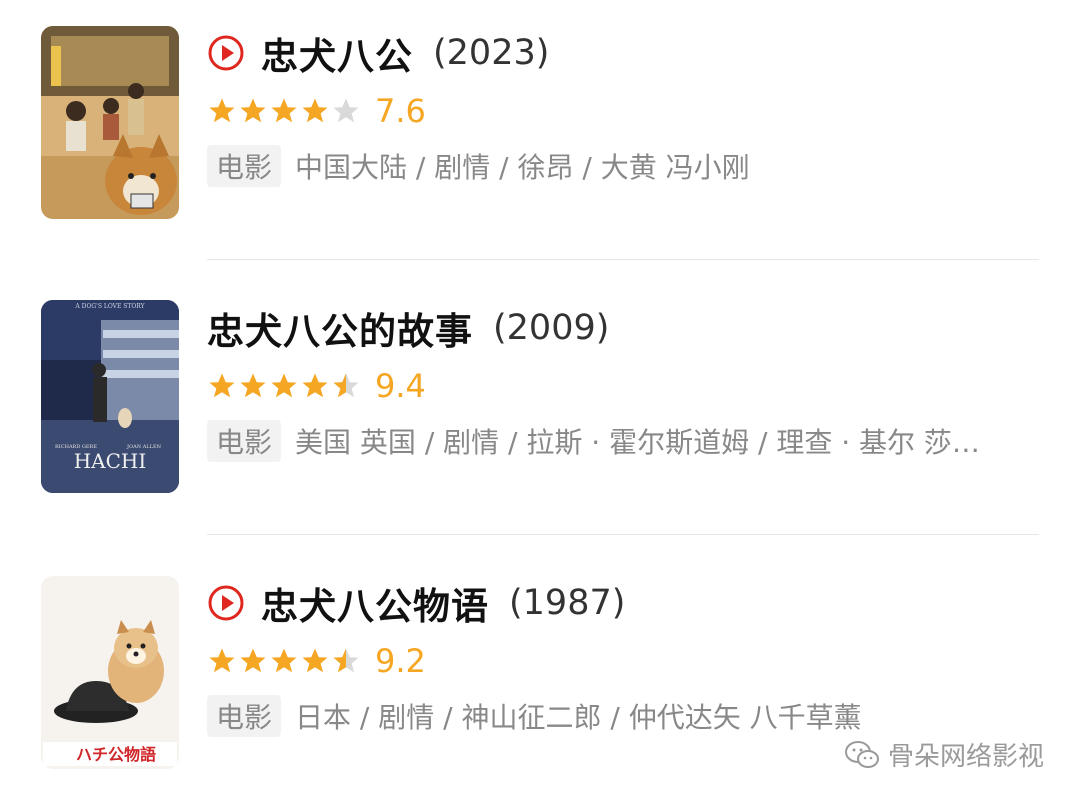  Describe the element at coordinates (109, 306) in the screenshot. I see `poster-tagline: A DOG'S LOVE STORY` at that location.